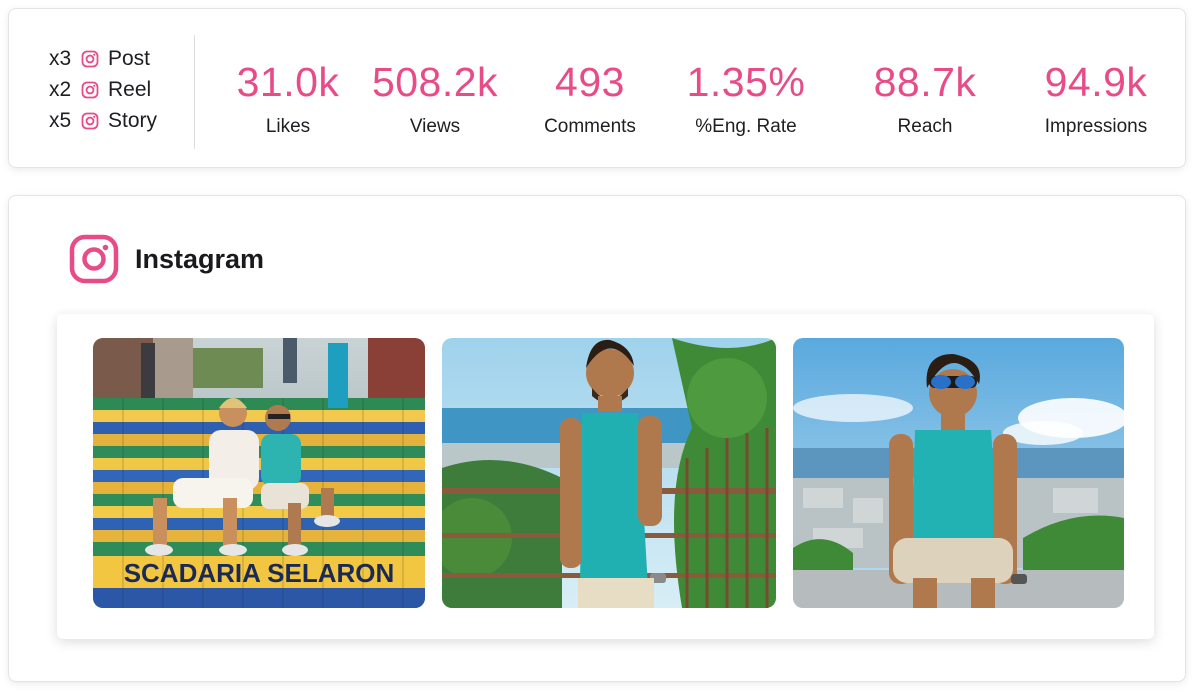 This screenshot has height=695, width=1200. I want to click on metric-label: Impressions, so click(1096, 126).